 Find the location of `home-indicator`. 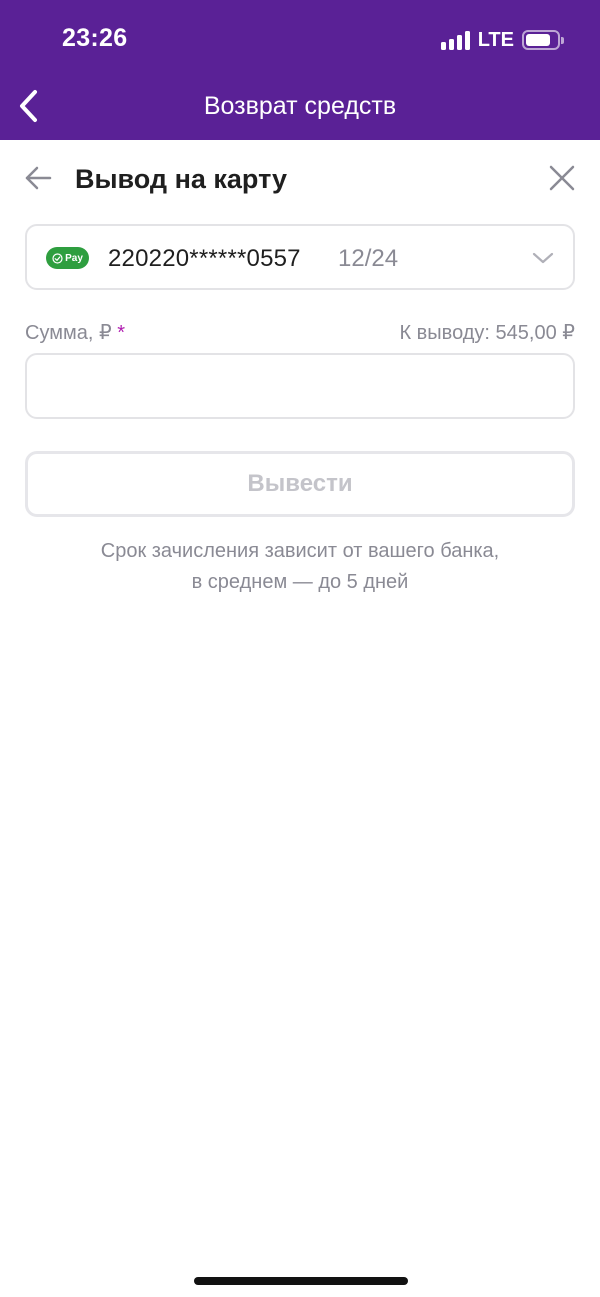

home-indicator is located at coordinates (301, 1281).